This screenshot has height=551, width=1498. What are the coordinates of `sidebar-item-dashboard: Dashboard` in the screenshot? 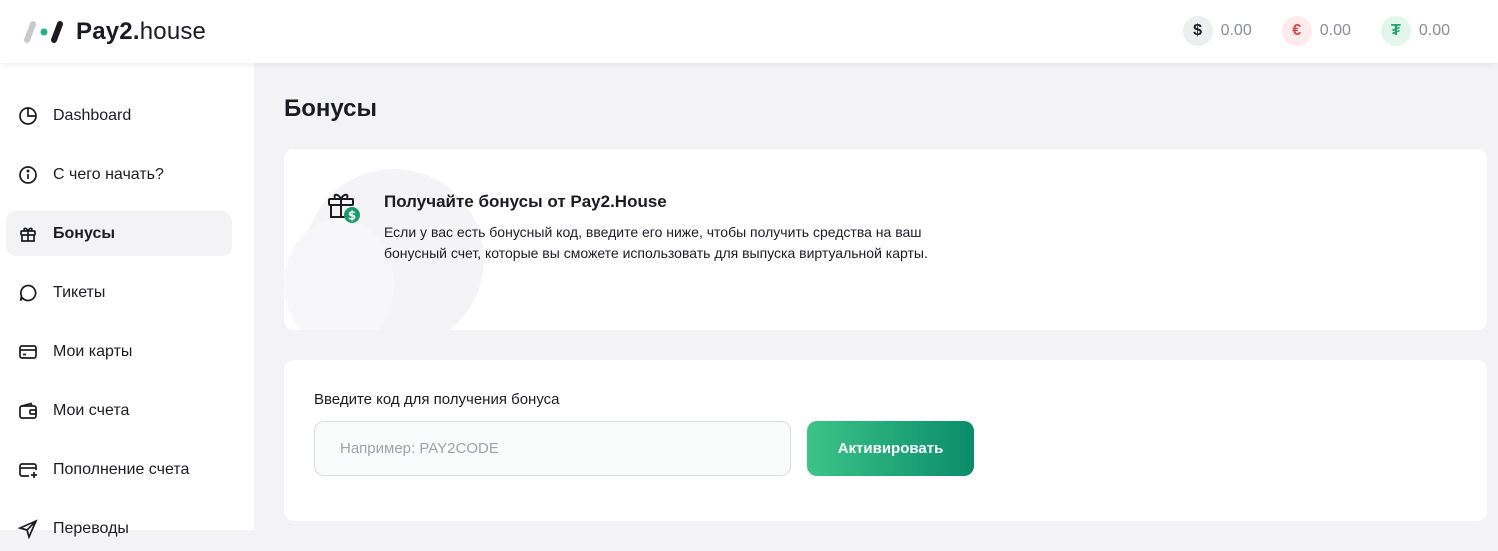 It's located at (119, 115).